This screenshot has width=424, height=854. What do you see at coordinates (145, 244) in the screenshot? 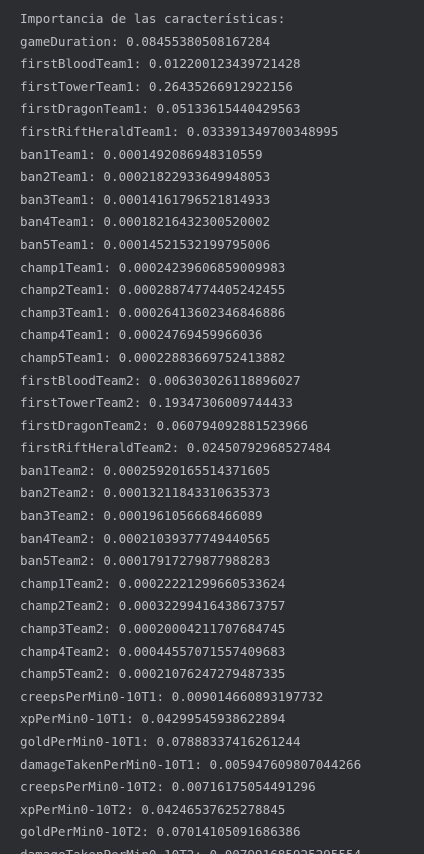
I see `console-line: ban5Team1: 0.00014521532199795006` at bounding box center [145, 244].